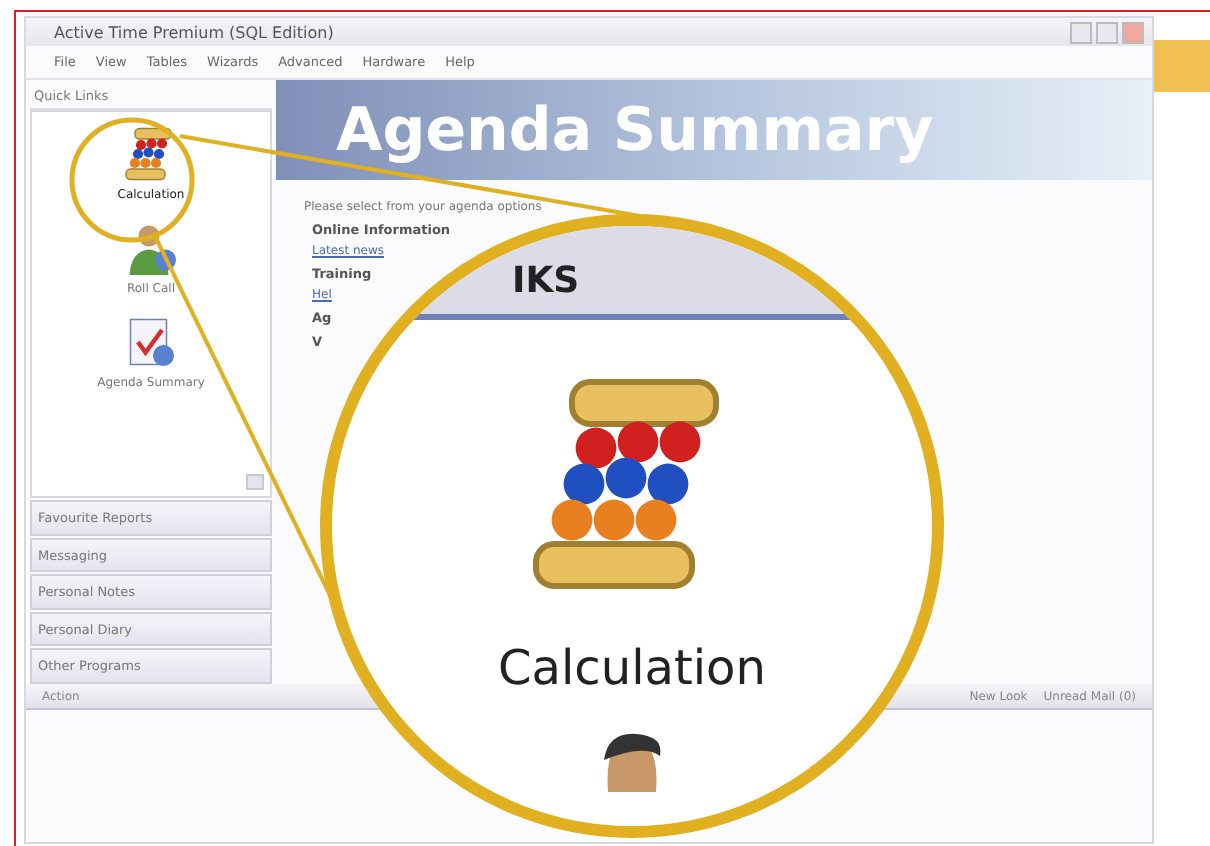 The height and width of the screenshot is (846, 1210). What do you see at coordinates (194, 32) in the screenshot?
I see `window-title: Active Time Premium (SQL Edition)` at bounding box center [194, 32].